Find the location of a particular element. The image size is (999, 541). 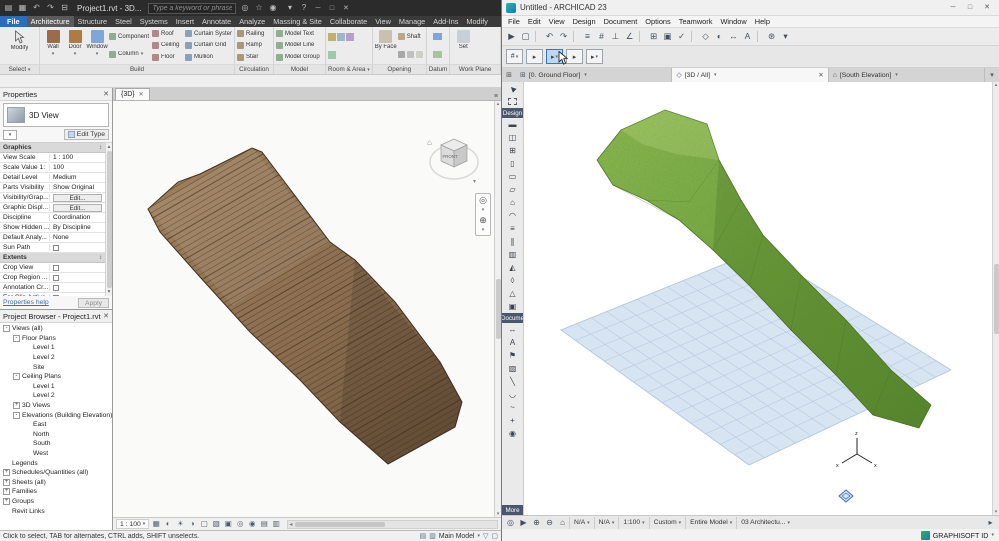

search-icon: ◎ is located at coordinates (244, 8).